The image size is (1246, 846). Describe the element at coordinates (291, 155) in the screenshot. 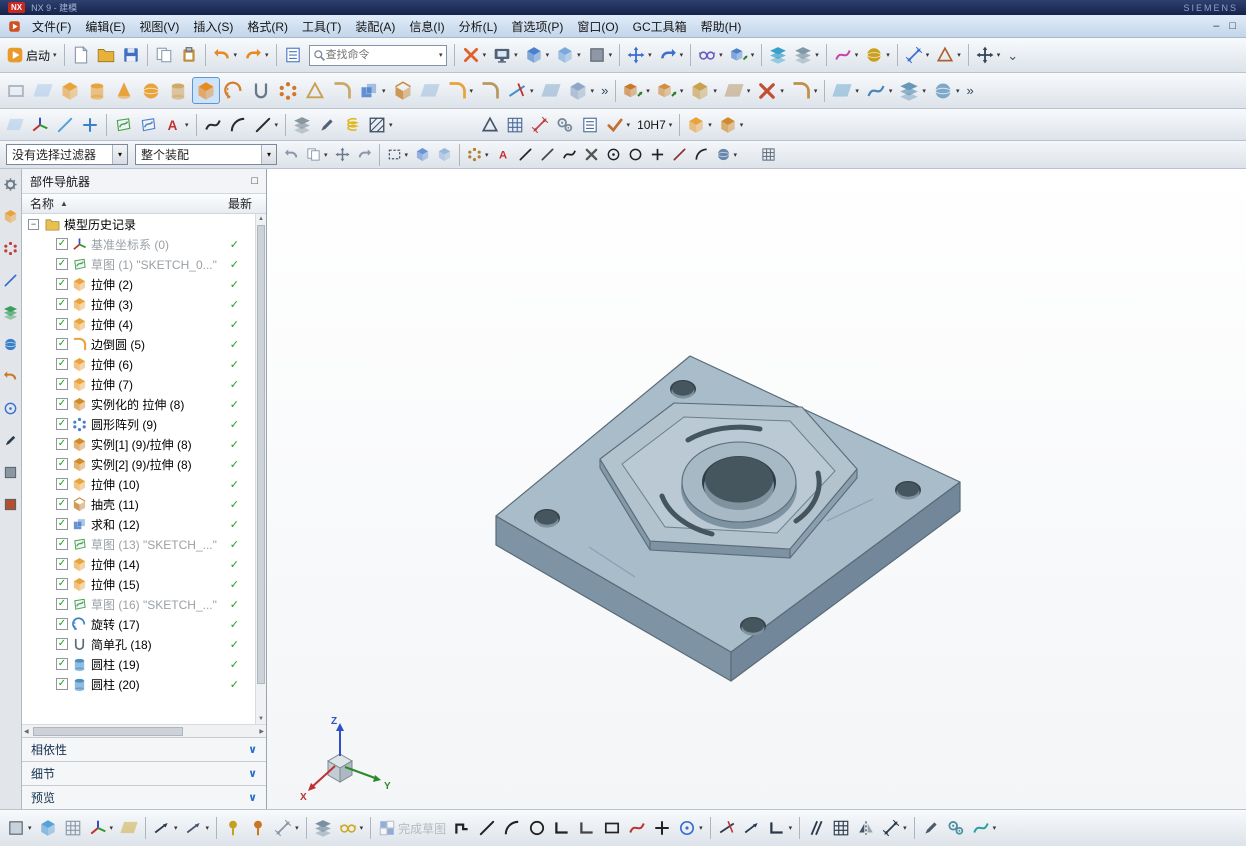

I see `selection-scope-back-button` at that location.